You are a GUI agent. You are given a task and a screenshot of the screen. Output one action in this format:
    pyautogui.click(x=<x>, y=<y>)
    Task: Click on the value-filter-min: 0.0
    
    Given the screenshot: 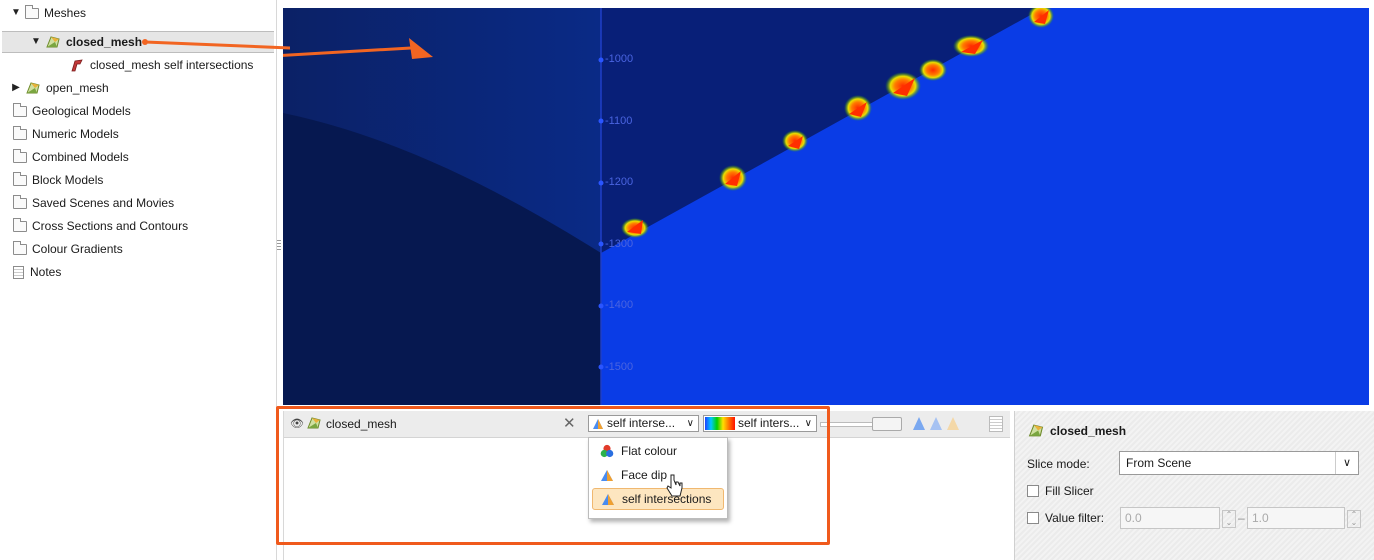 What is the action you would take?
    pyautogui.click(x=1133, y=518)
    